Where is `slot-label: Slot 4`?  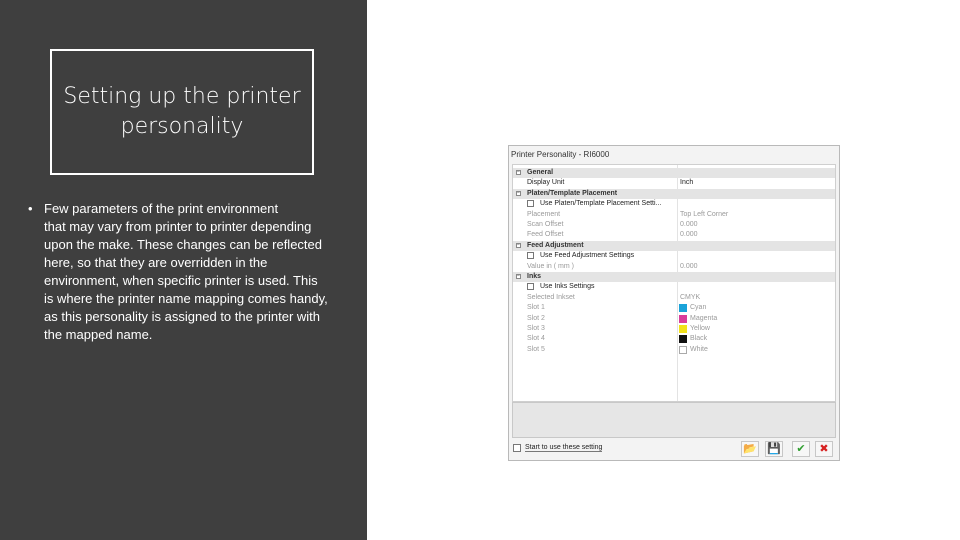 slot-label: Slot 4 is located at coordinates (536, 339).